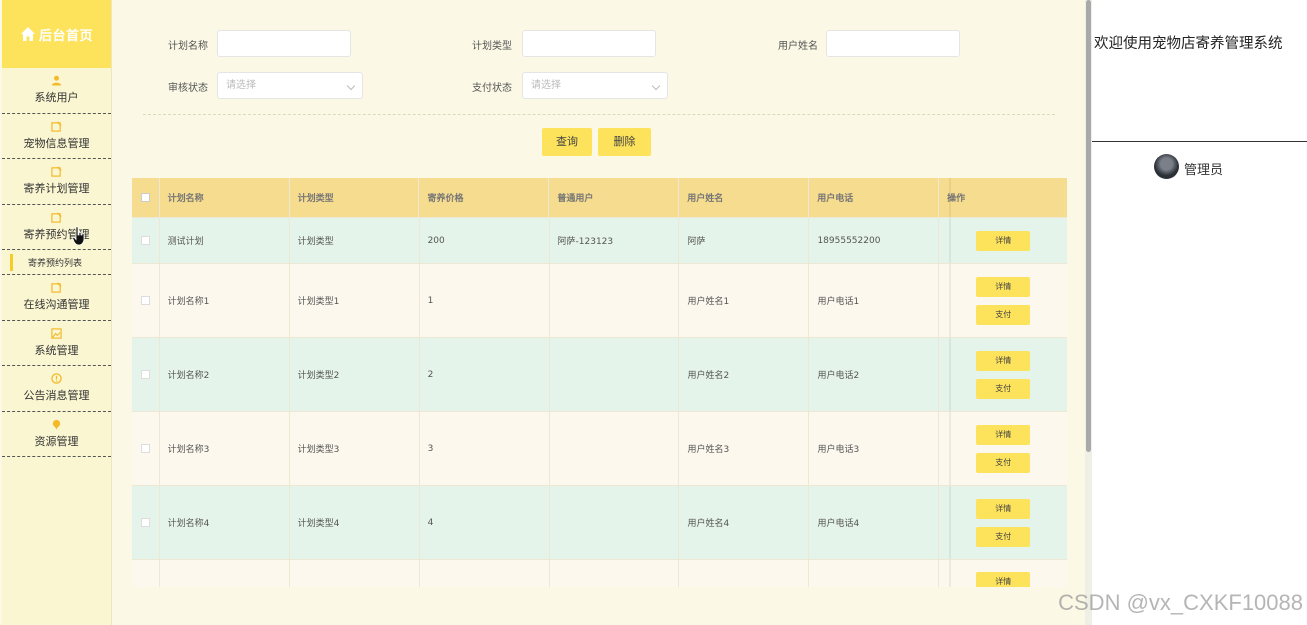 This screenshot has width=1307, height=625. What do you see at coordinates (874, 573) in the screenshot?
I see `cell-user-phone` at bounding box center [874, 573].